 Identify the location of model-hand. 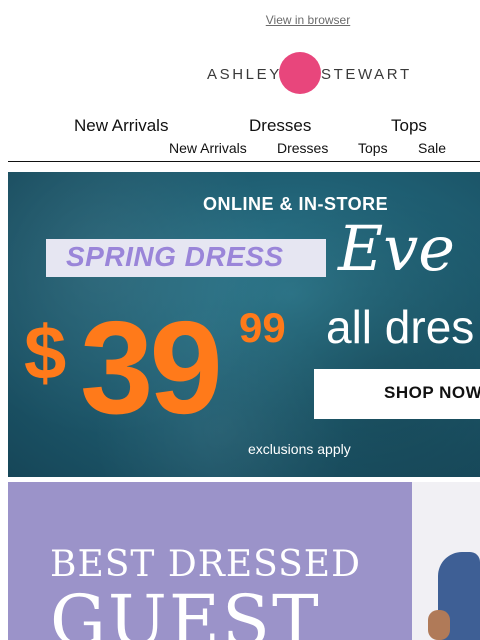
(439, 625).